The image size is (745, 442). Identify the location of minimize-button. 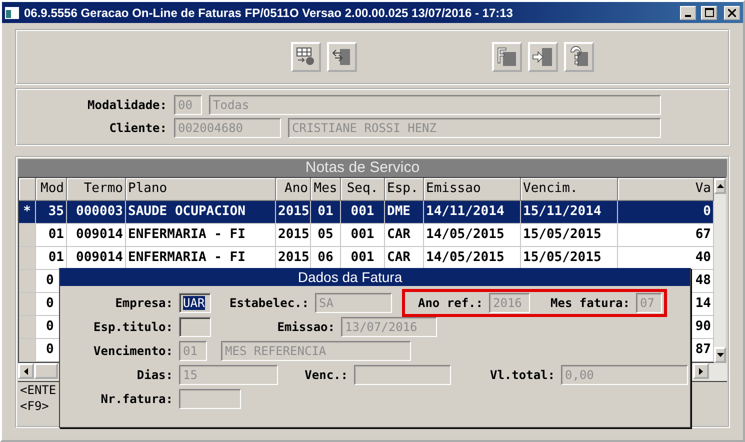
(688, 13).